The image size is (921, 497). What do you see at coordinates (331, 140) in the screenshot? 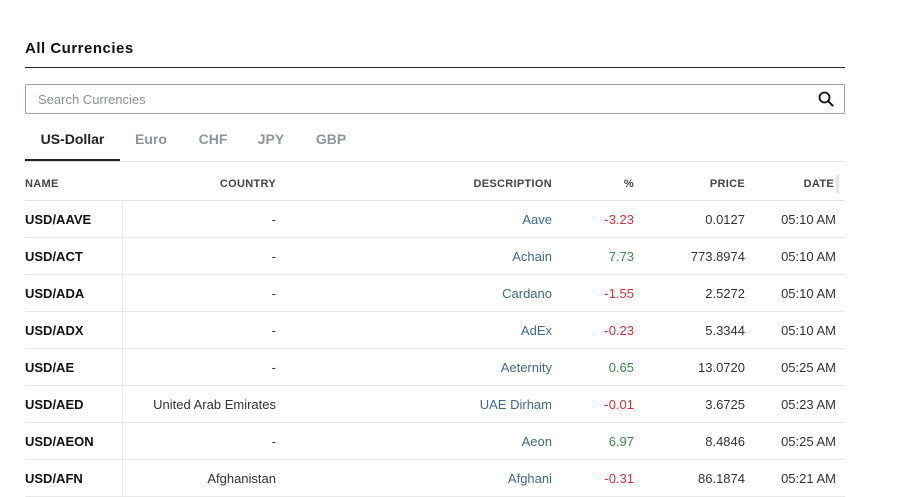
I see `tab-gbp: GBP` at bounding box center [331, 140].